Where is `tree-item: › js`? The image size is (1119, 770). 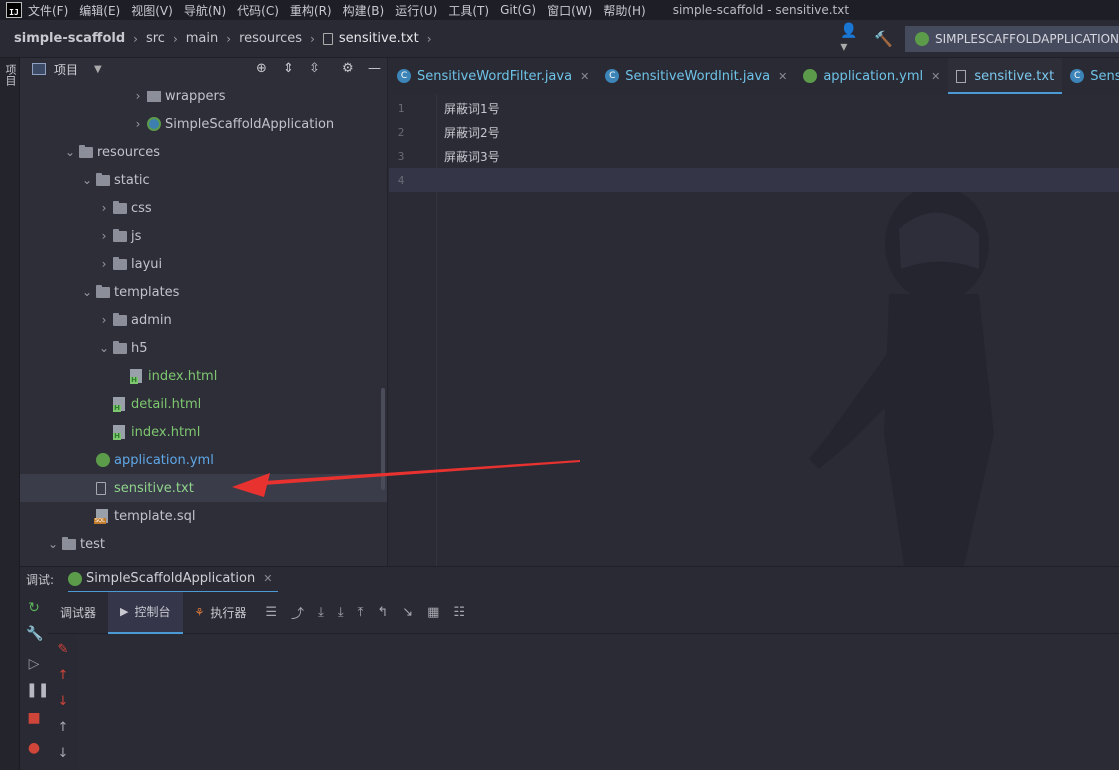
tree-item: › js is located at coordinates (203, 236).